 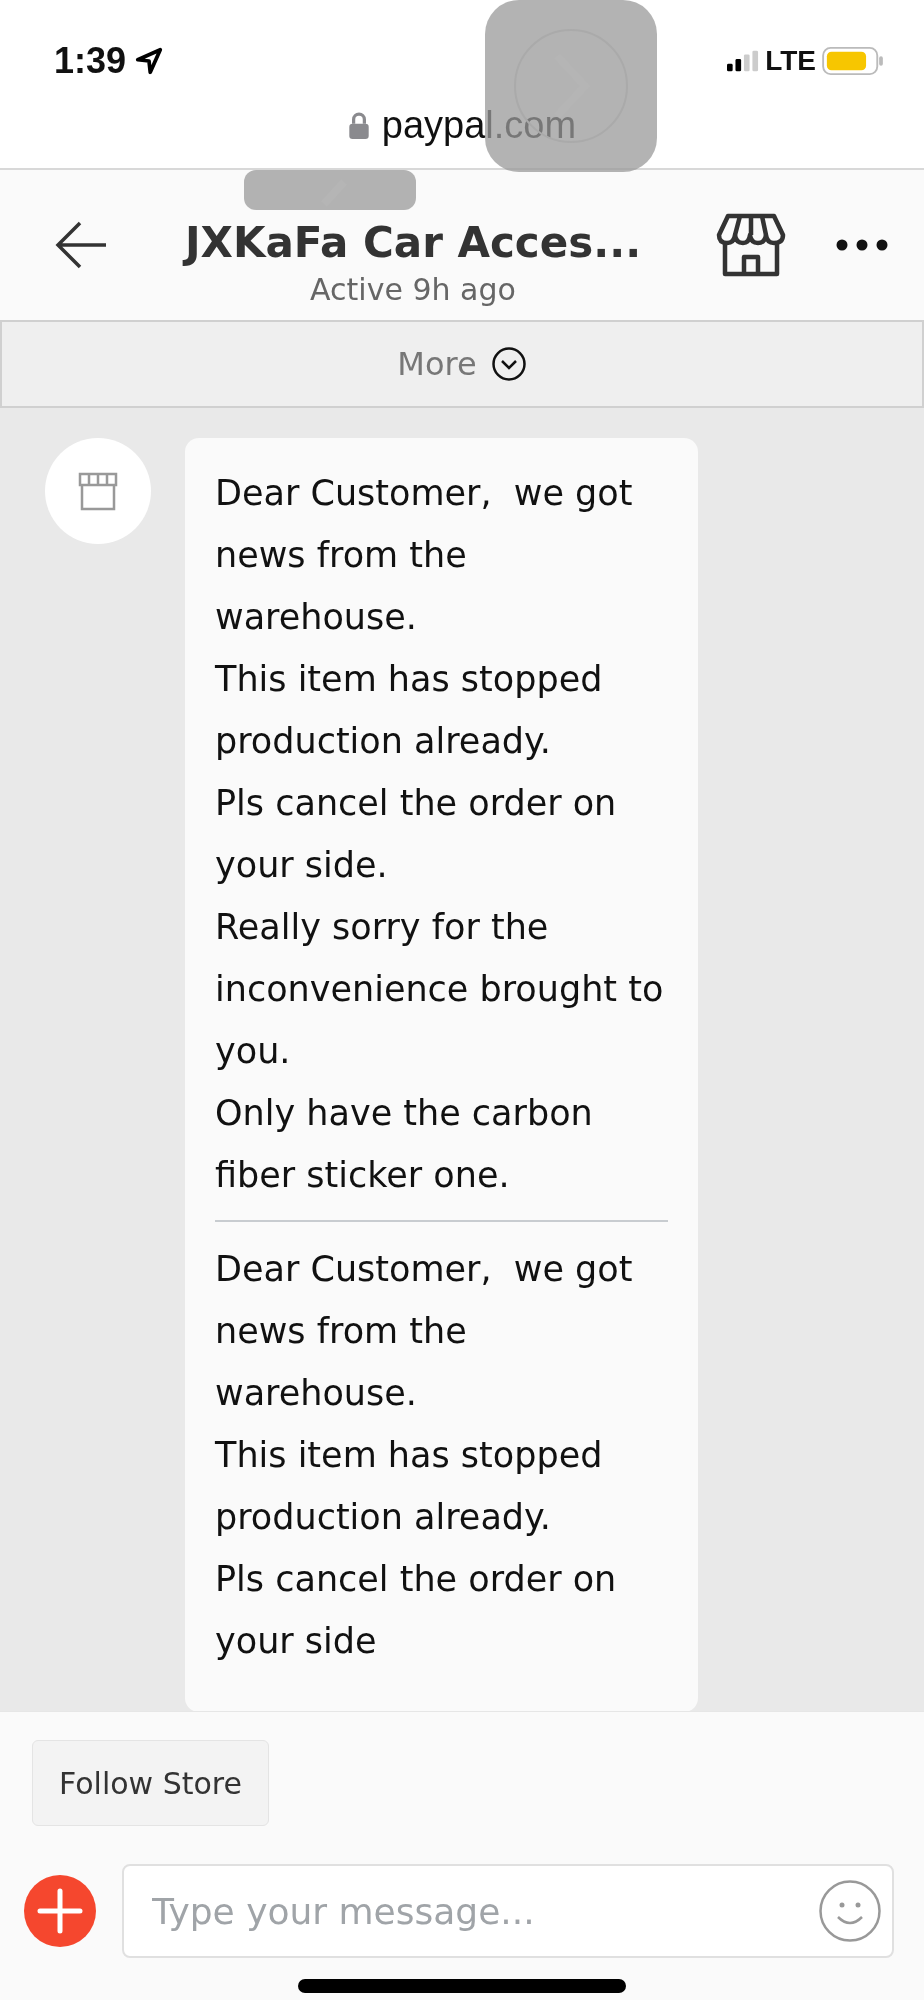 I want to click on network-label: LTE, so click(x=790, y=61).